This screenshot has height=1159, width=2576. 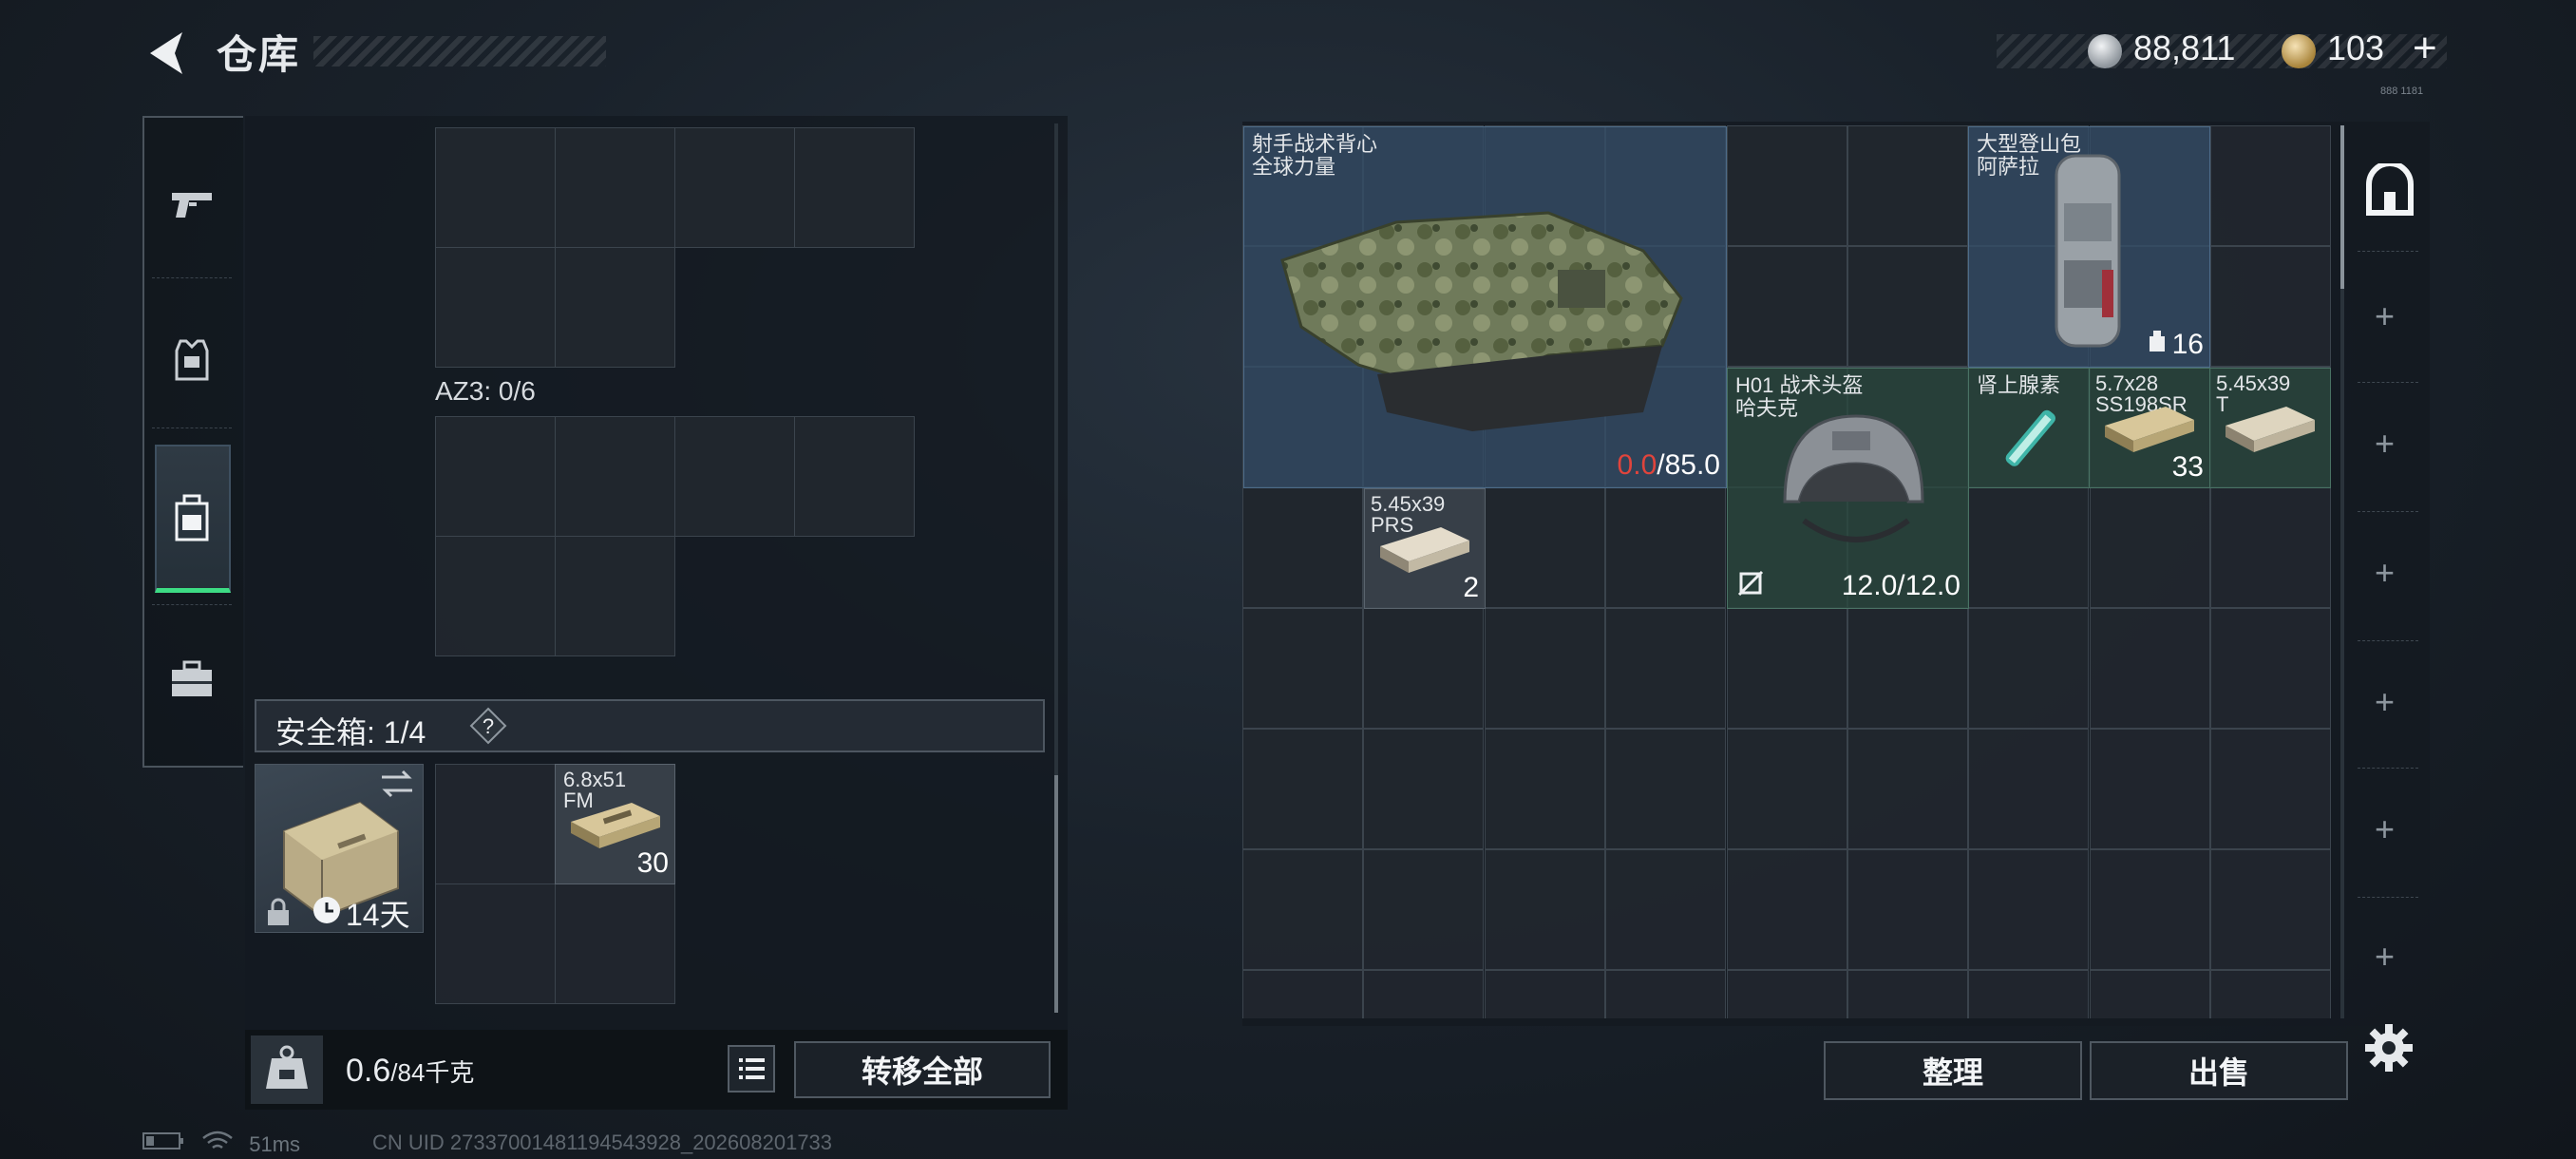 What do you see at coordinates (397, 784) in the screenshot?
I see `swap-icon` at bounding box center [397, 784].